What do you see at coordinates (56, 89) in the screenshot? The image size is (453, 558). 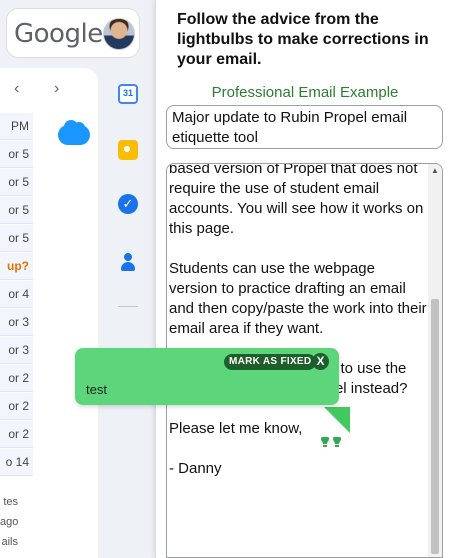 I see `chevron-right-icon: ›` at bounding box center [56, 89].